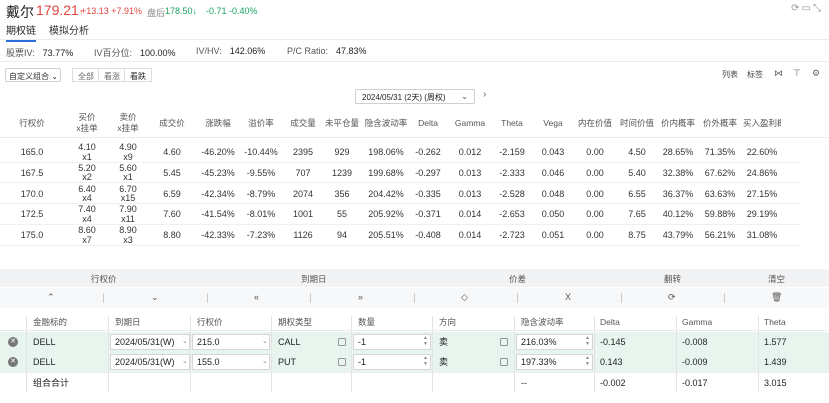 The width and height of the screenshot is (829, 403). Describe the element at coordinates (695, 342) in the screenshot. I see `gamma-value: -0.008` at that location.